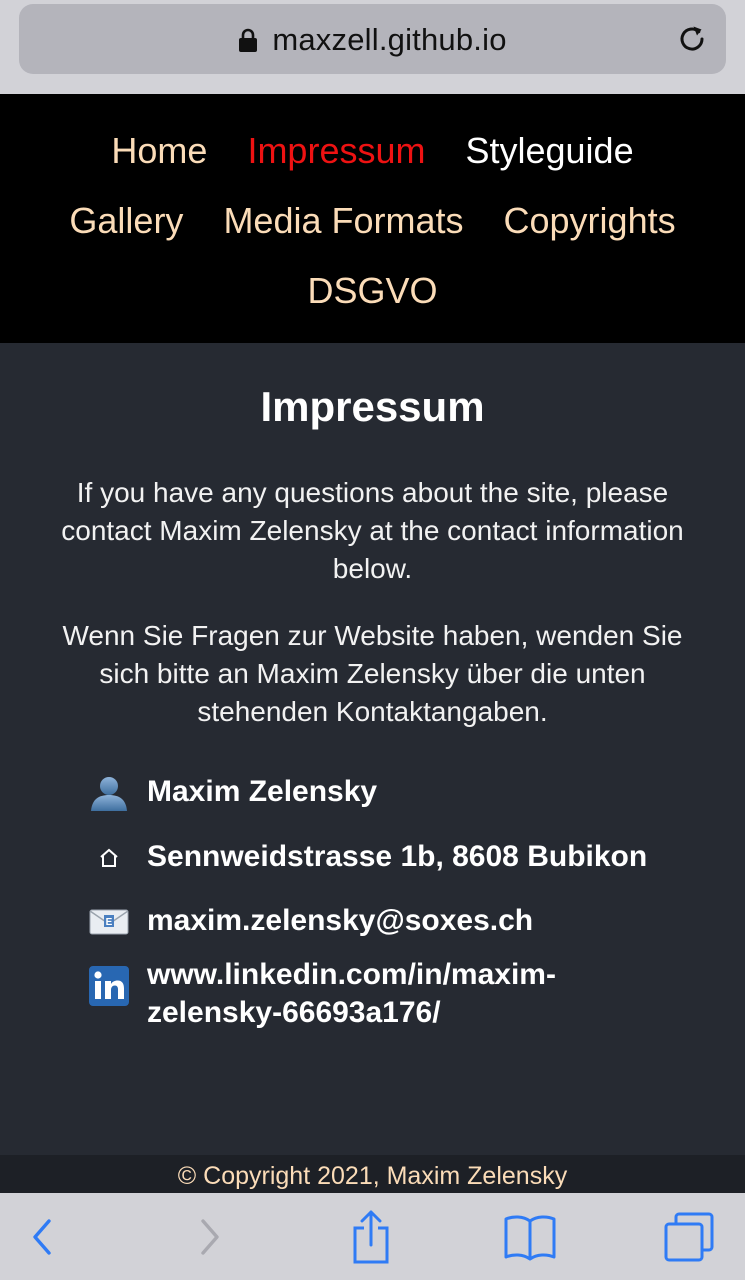 This screenshot has width=745, height=1280. What do you see at coordinates (109, 986) in the screenshot?
I see `linkedin-icon` at bounding box center [109, 986].